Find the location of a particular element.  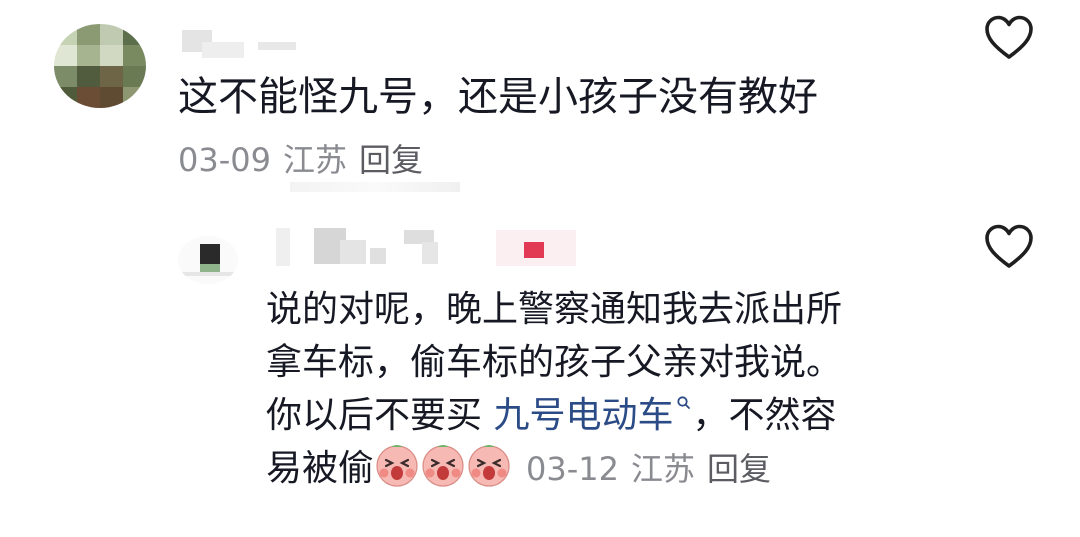

comment-date: 03-09 is located at coordinates (224, 160).